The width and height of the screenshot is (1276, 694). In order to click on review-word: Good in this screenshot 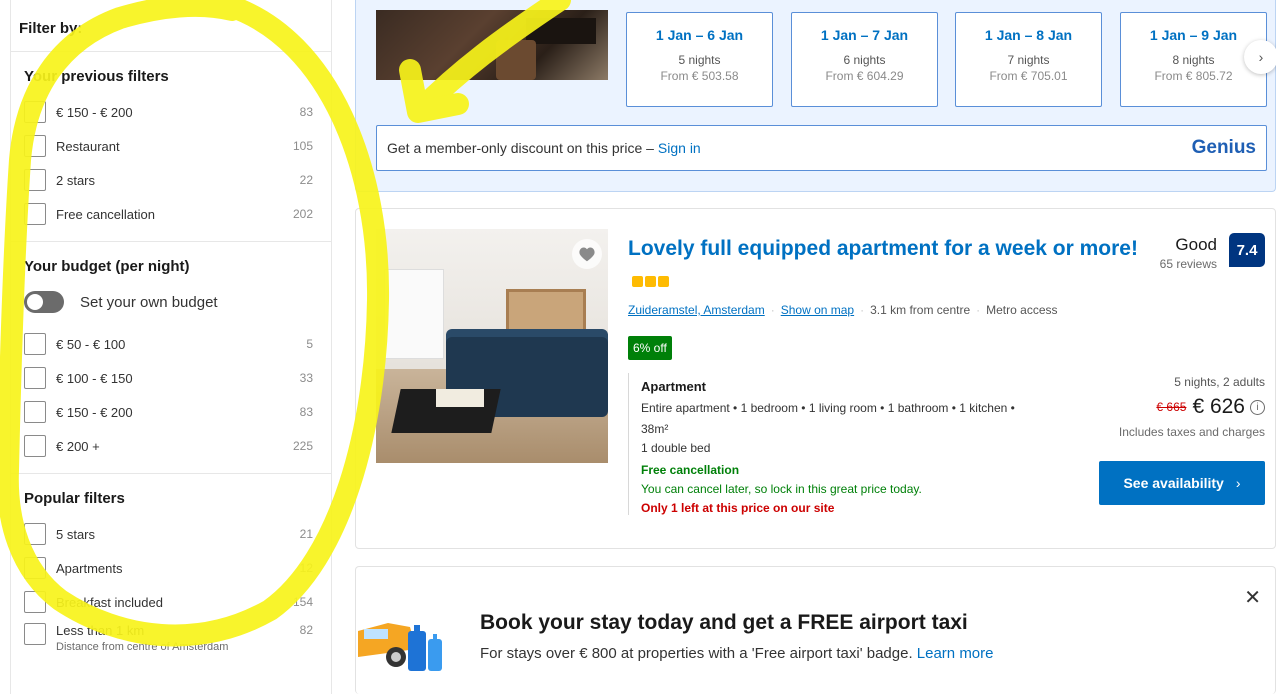, I will do `click(1196, 244)`.